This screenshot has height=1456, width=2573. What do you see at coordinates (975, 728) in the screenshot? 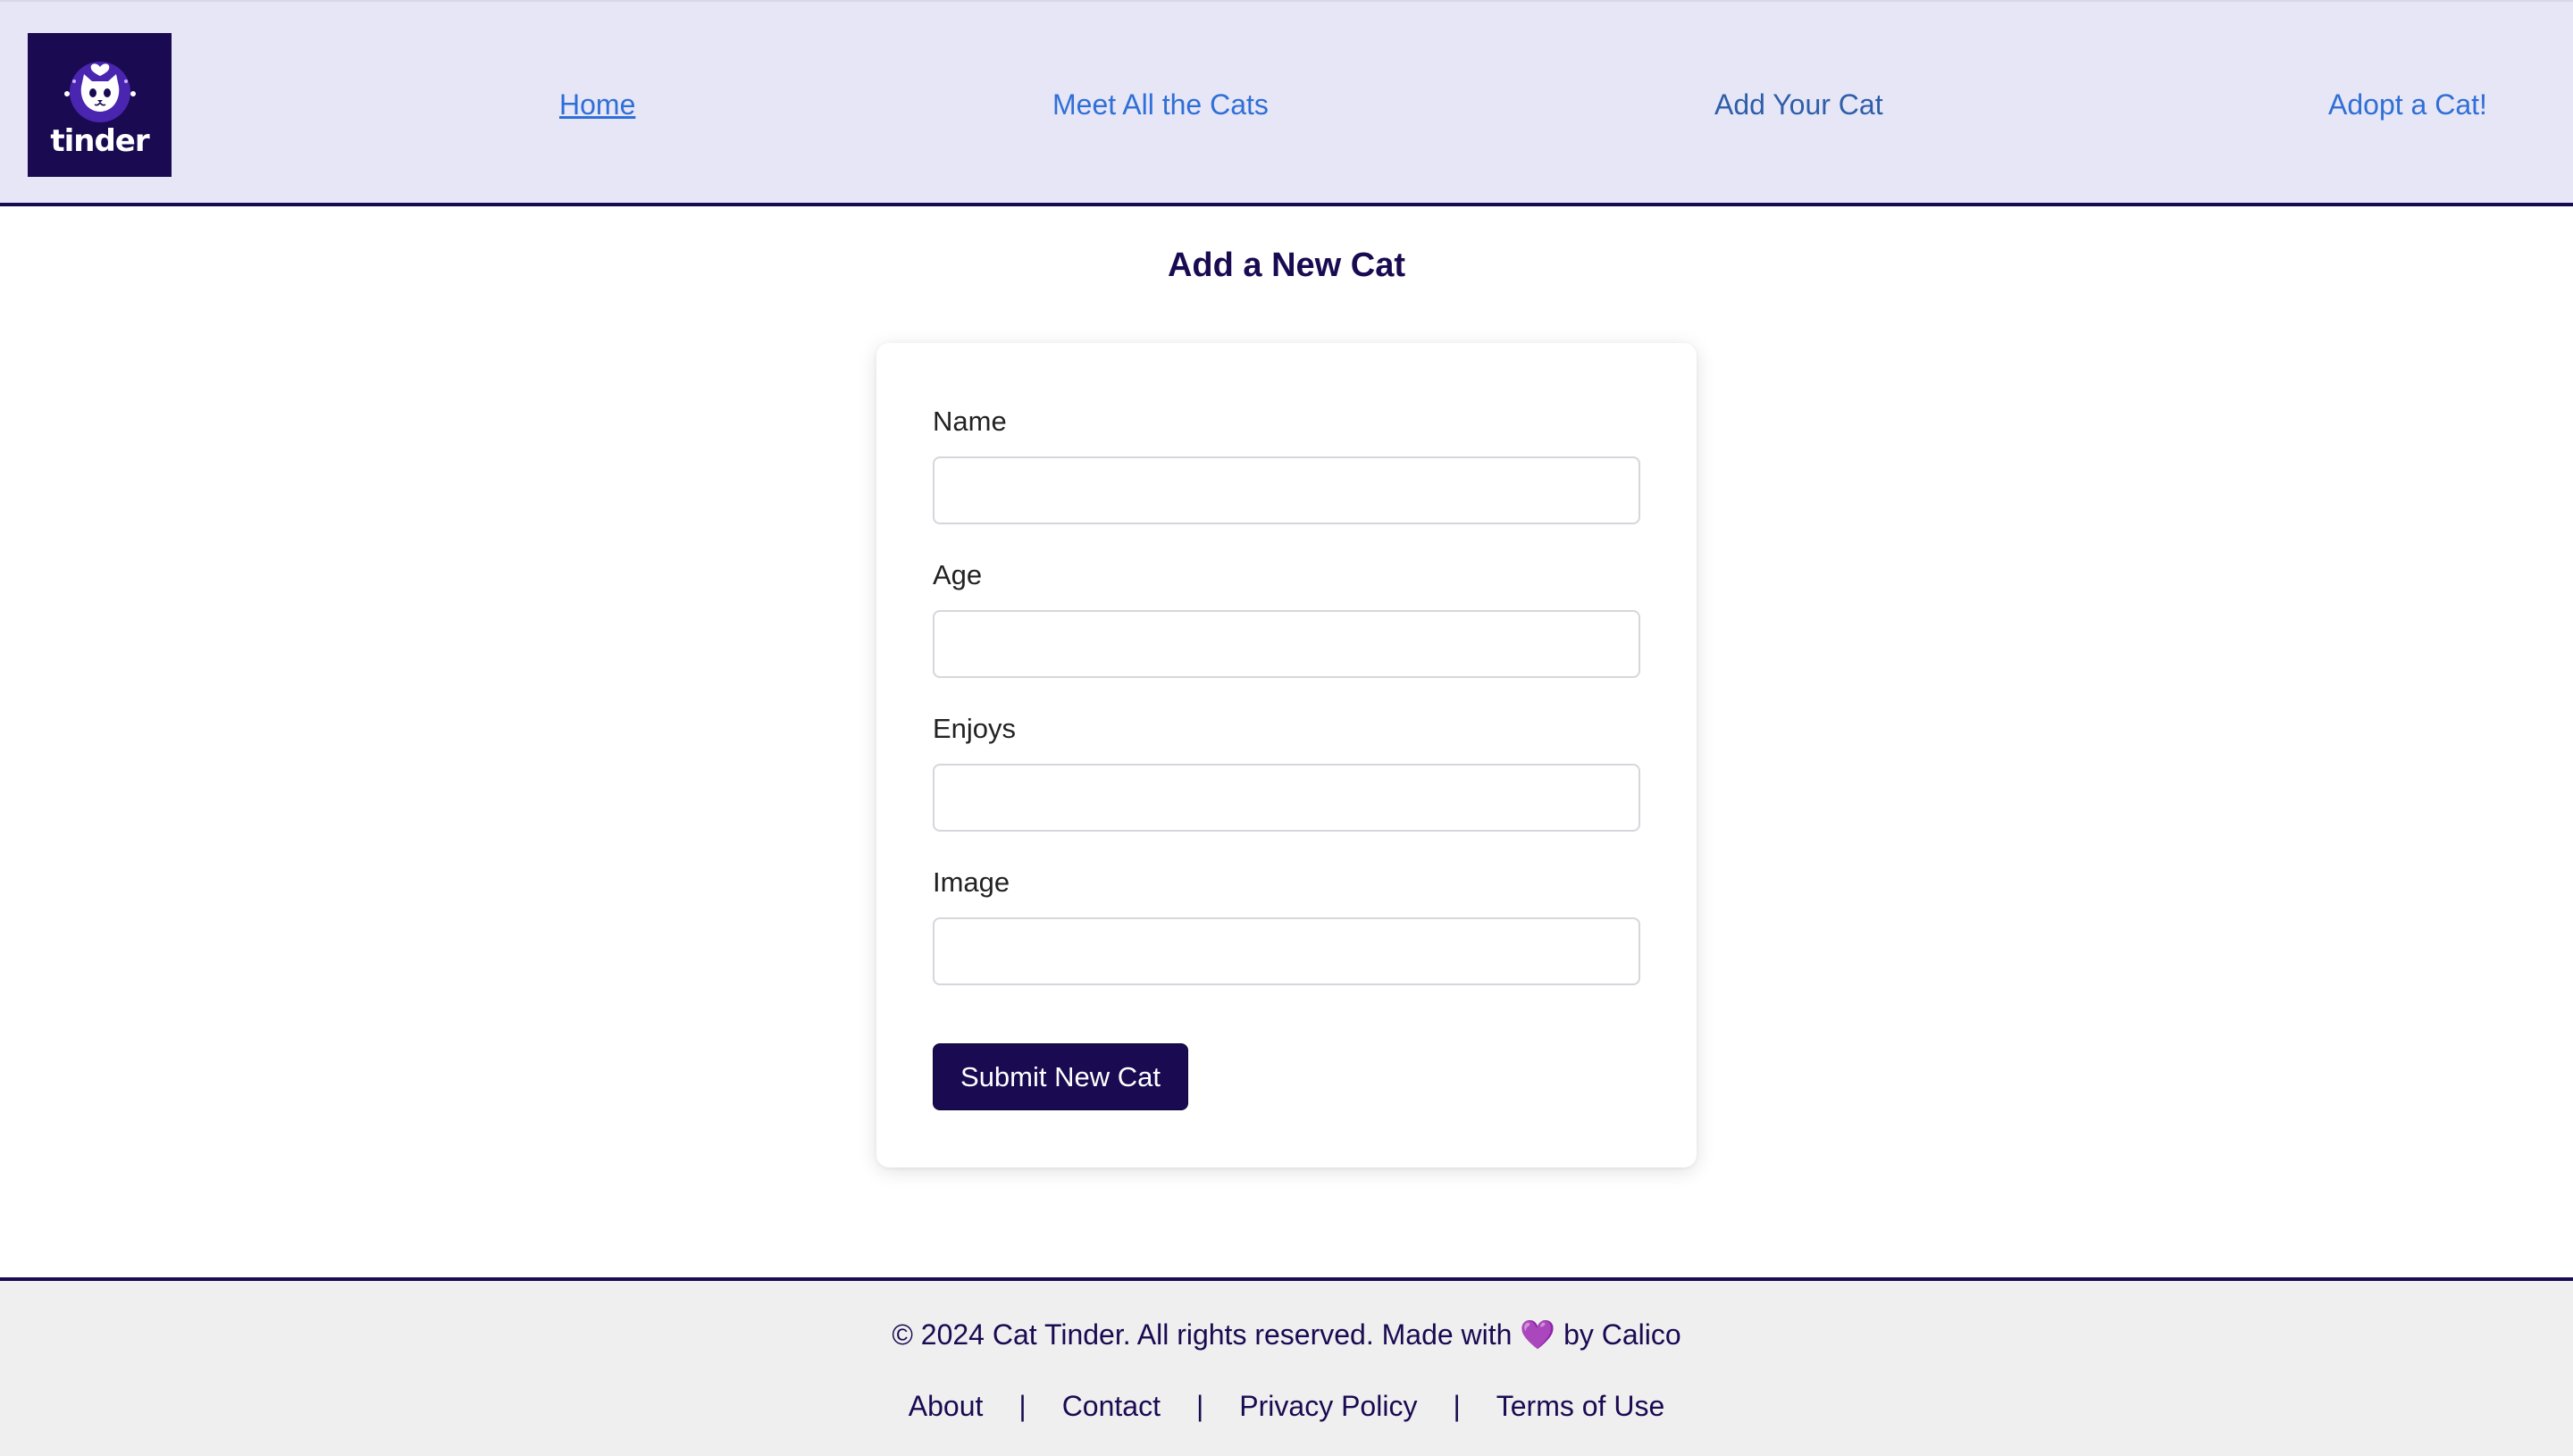
I see `enjoys-label: Enjoys` at bounding box center [975, 728].